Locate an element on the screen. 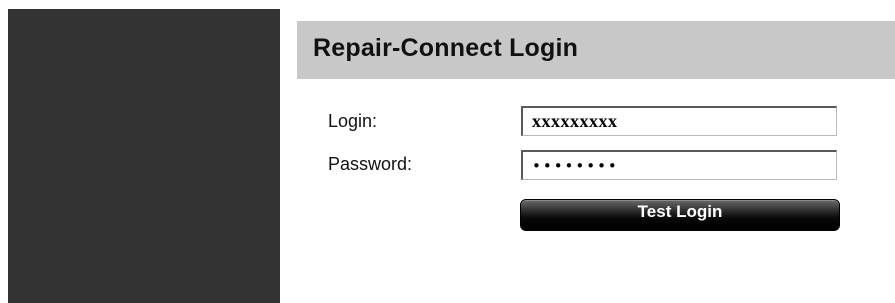 The width and height of the screenshot is (895, 303). page-title: Repair-Connect Login is located at coordinates (446, 48).